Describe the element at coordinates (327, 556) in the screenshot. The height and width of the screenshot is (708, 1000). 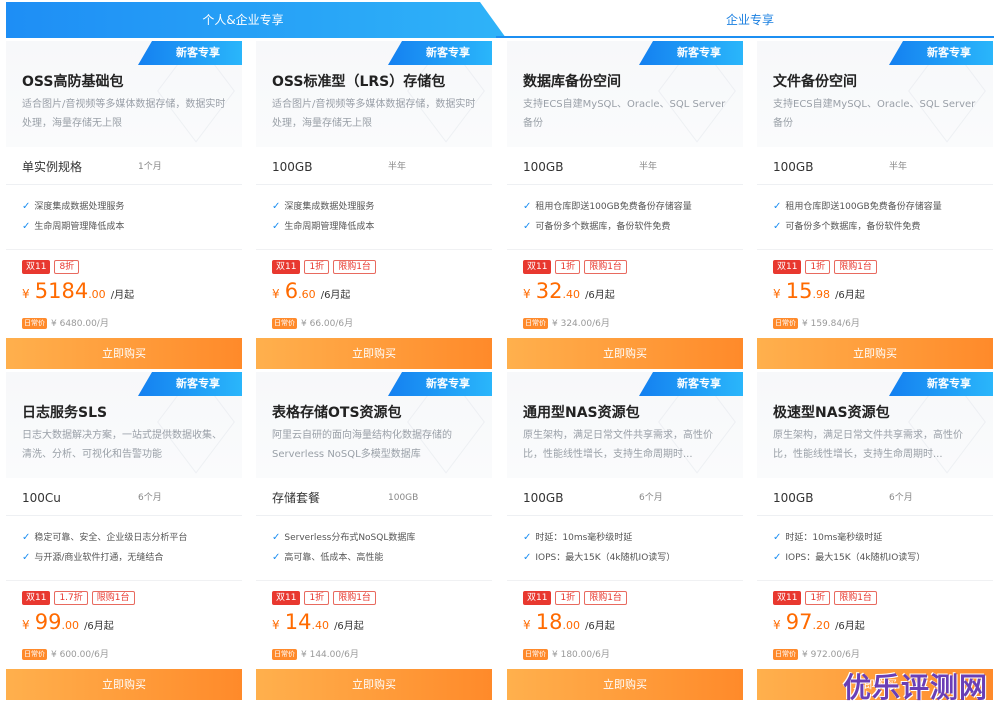
I see `feature-item: ✓ 高可靠、低成本、高性能` at that location.